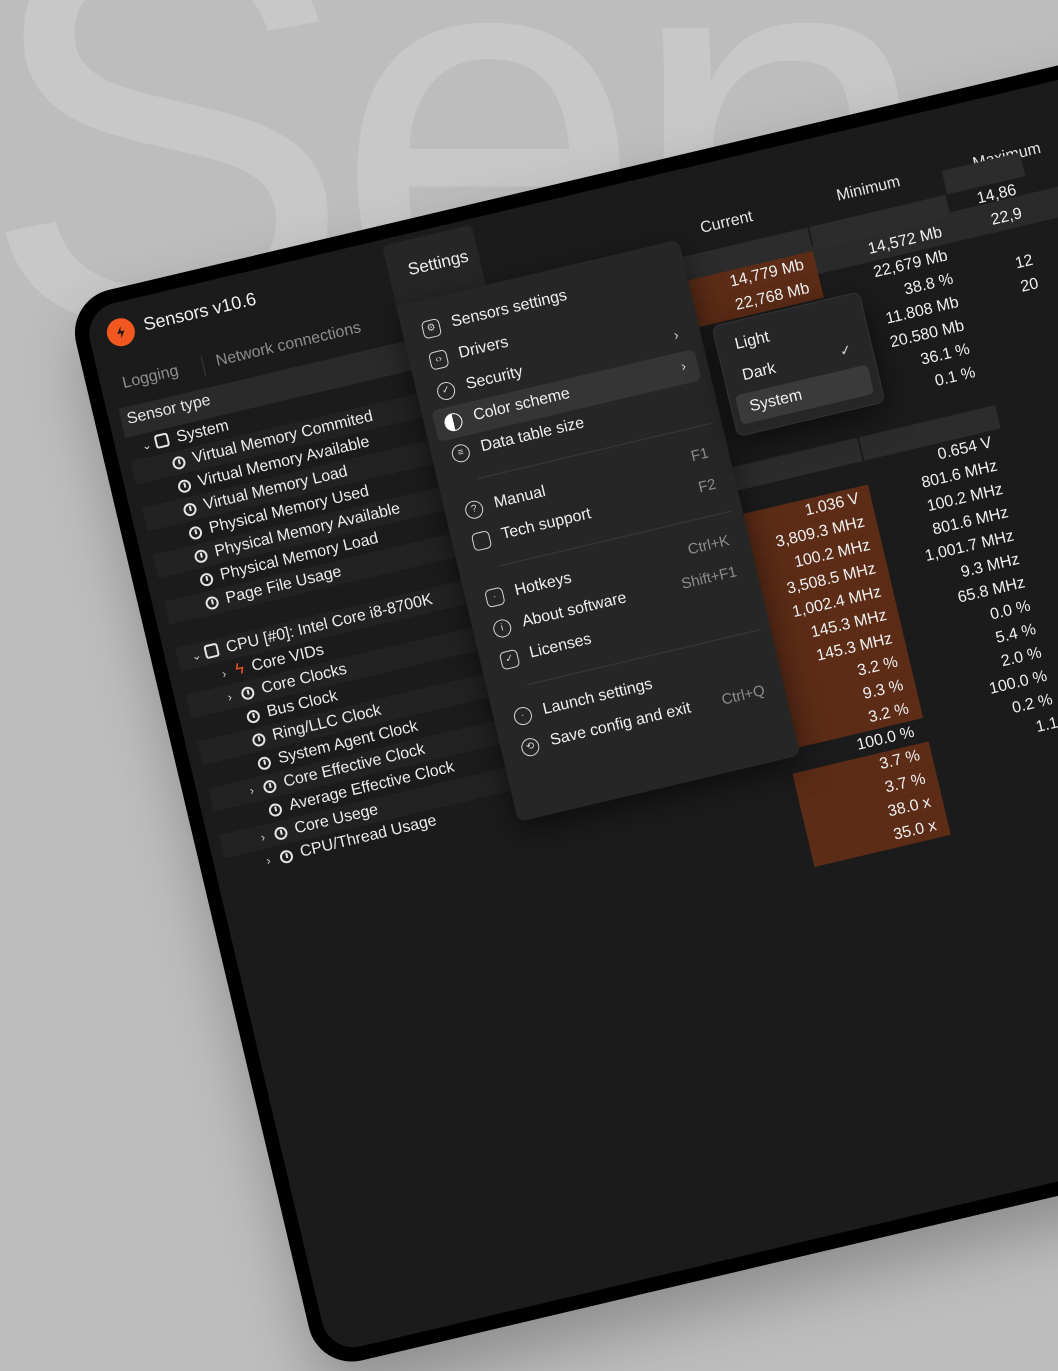  I want to click on tab-logging: Logging, so click(151, 377).